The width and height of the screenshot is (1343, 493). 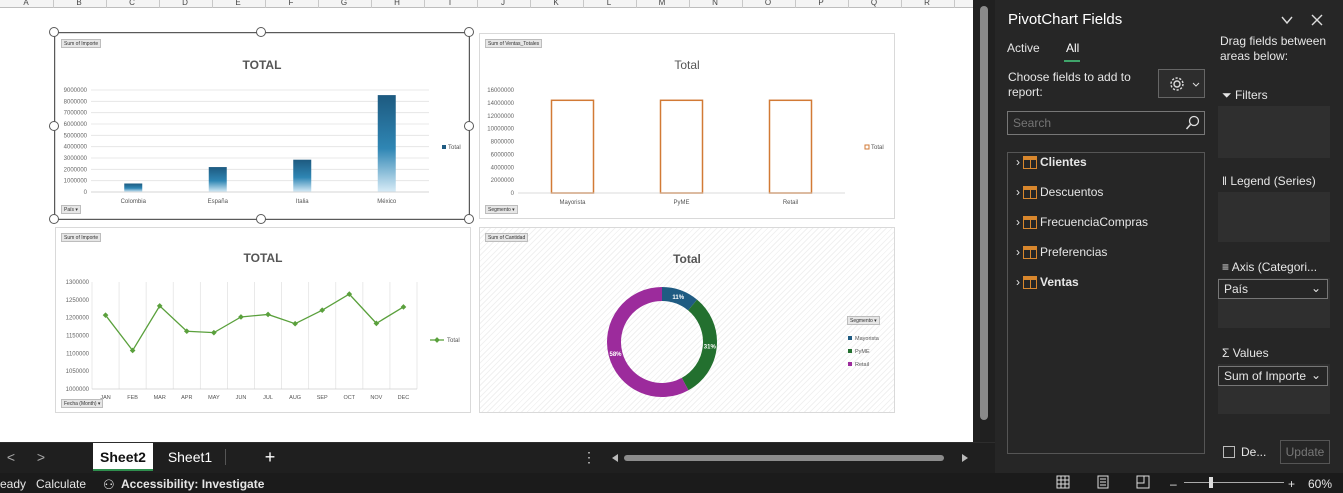 I want to click on legend-label: PyME, so click(x=862, y=352).